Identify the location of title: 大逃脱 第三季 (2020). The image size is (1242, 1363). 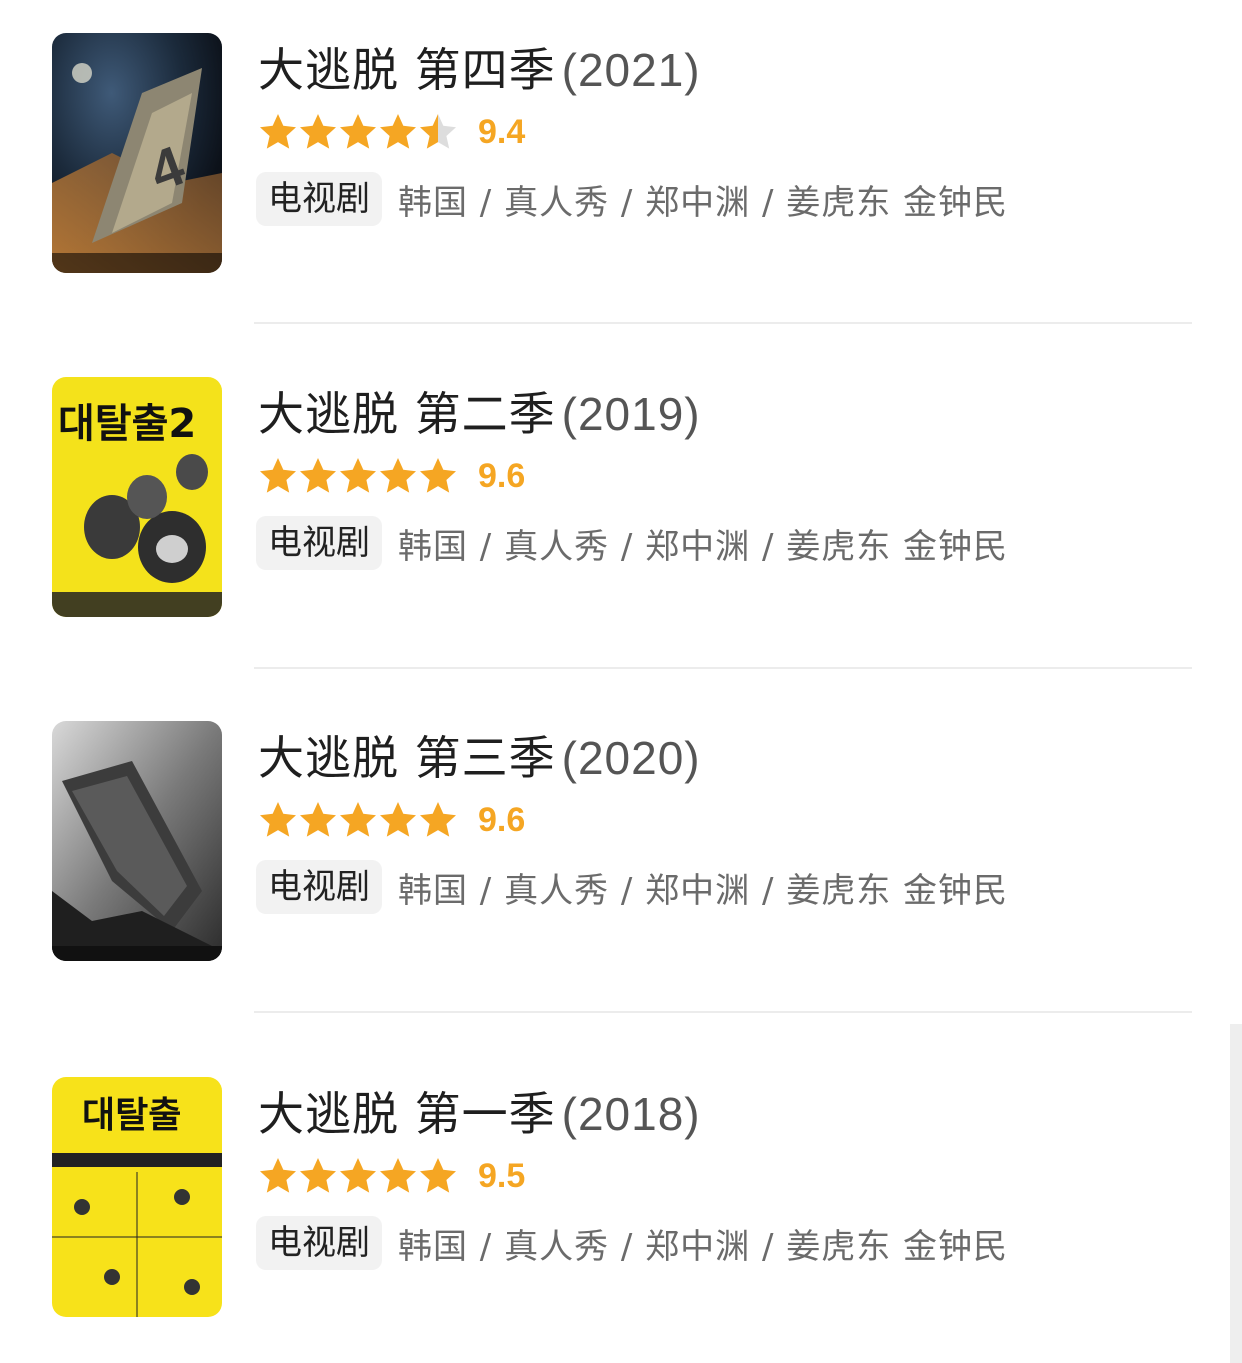
(479, 758).